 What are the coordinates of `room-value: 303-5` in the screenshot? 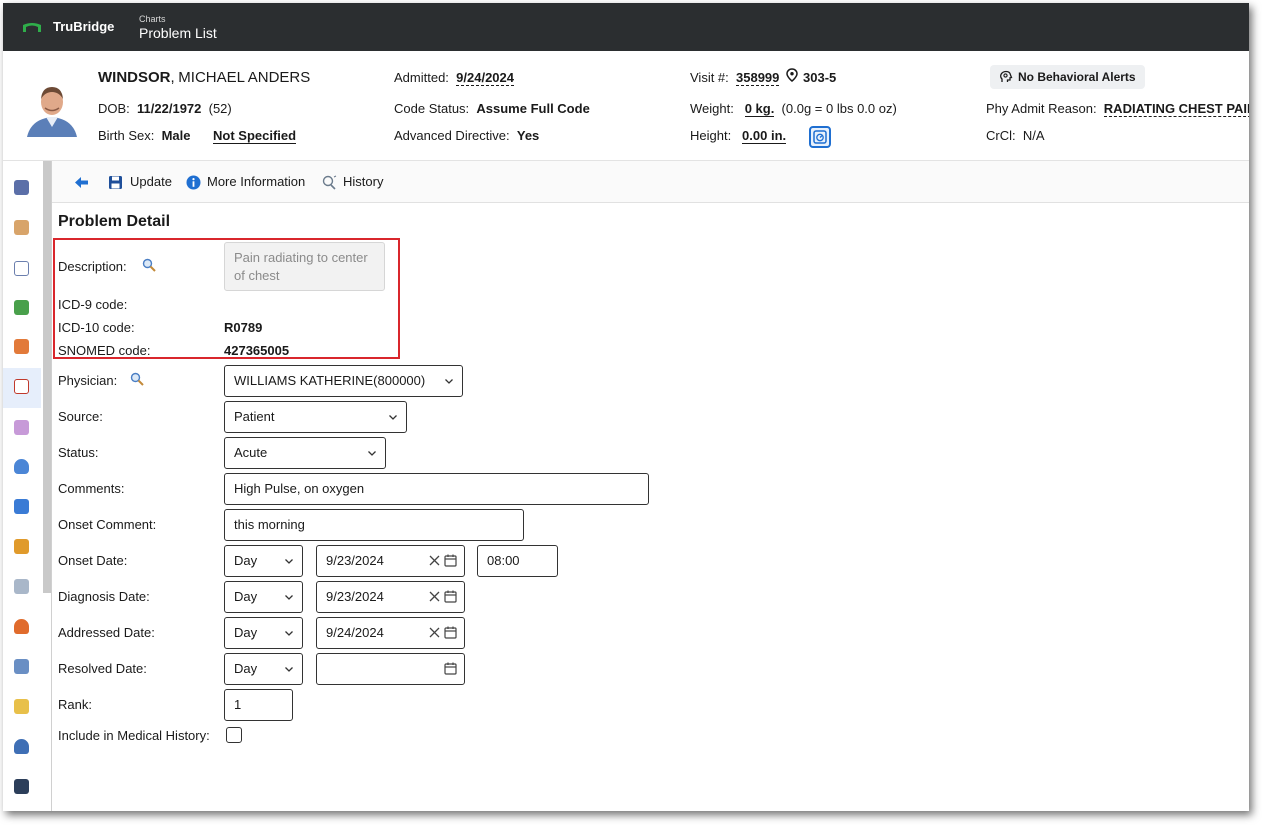 It's located at (820, 77).